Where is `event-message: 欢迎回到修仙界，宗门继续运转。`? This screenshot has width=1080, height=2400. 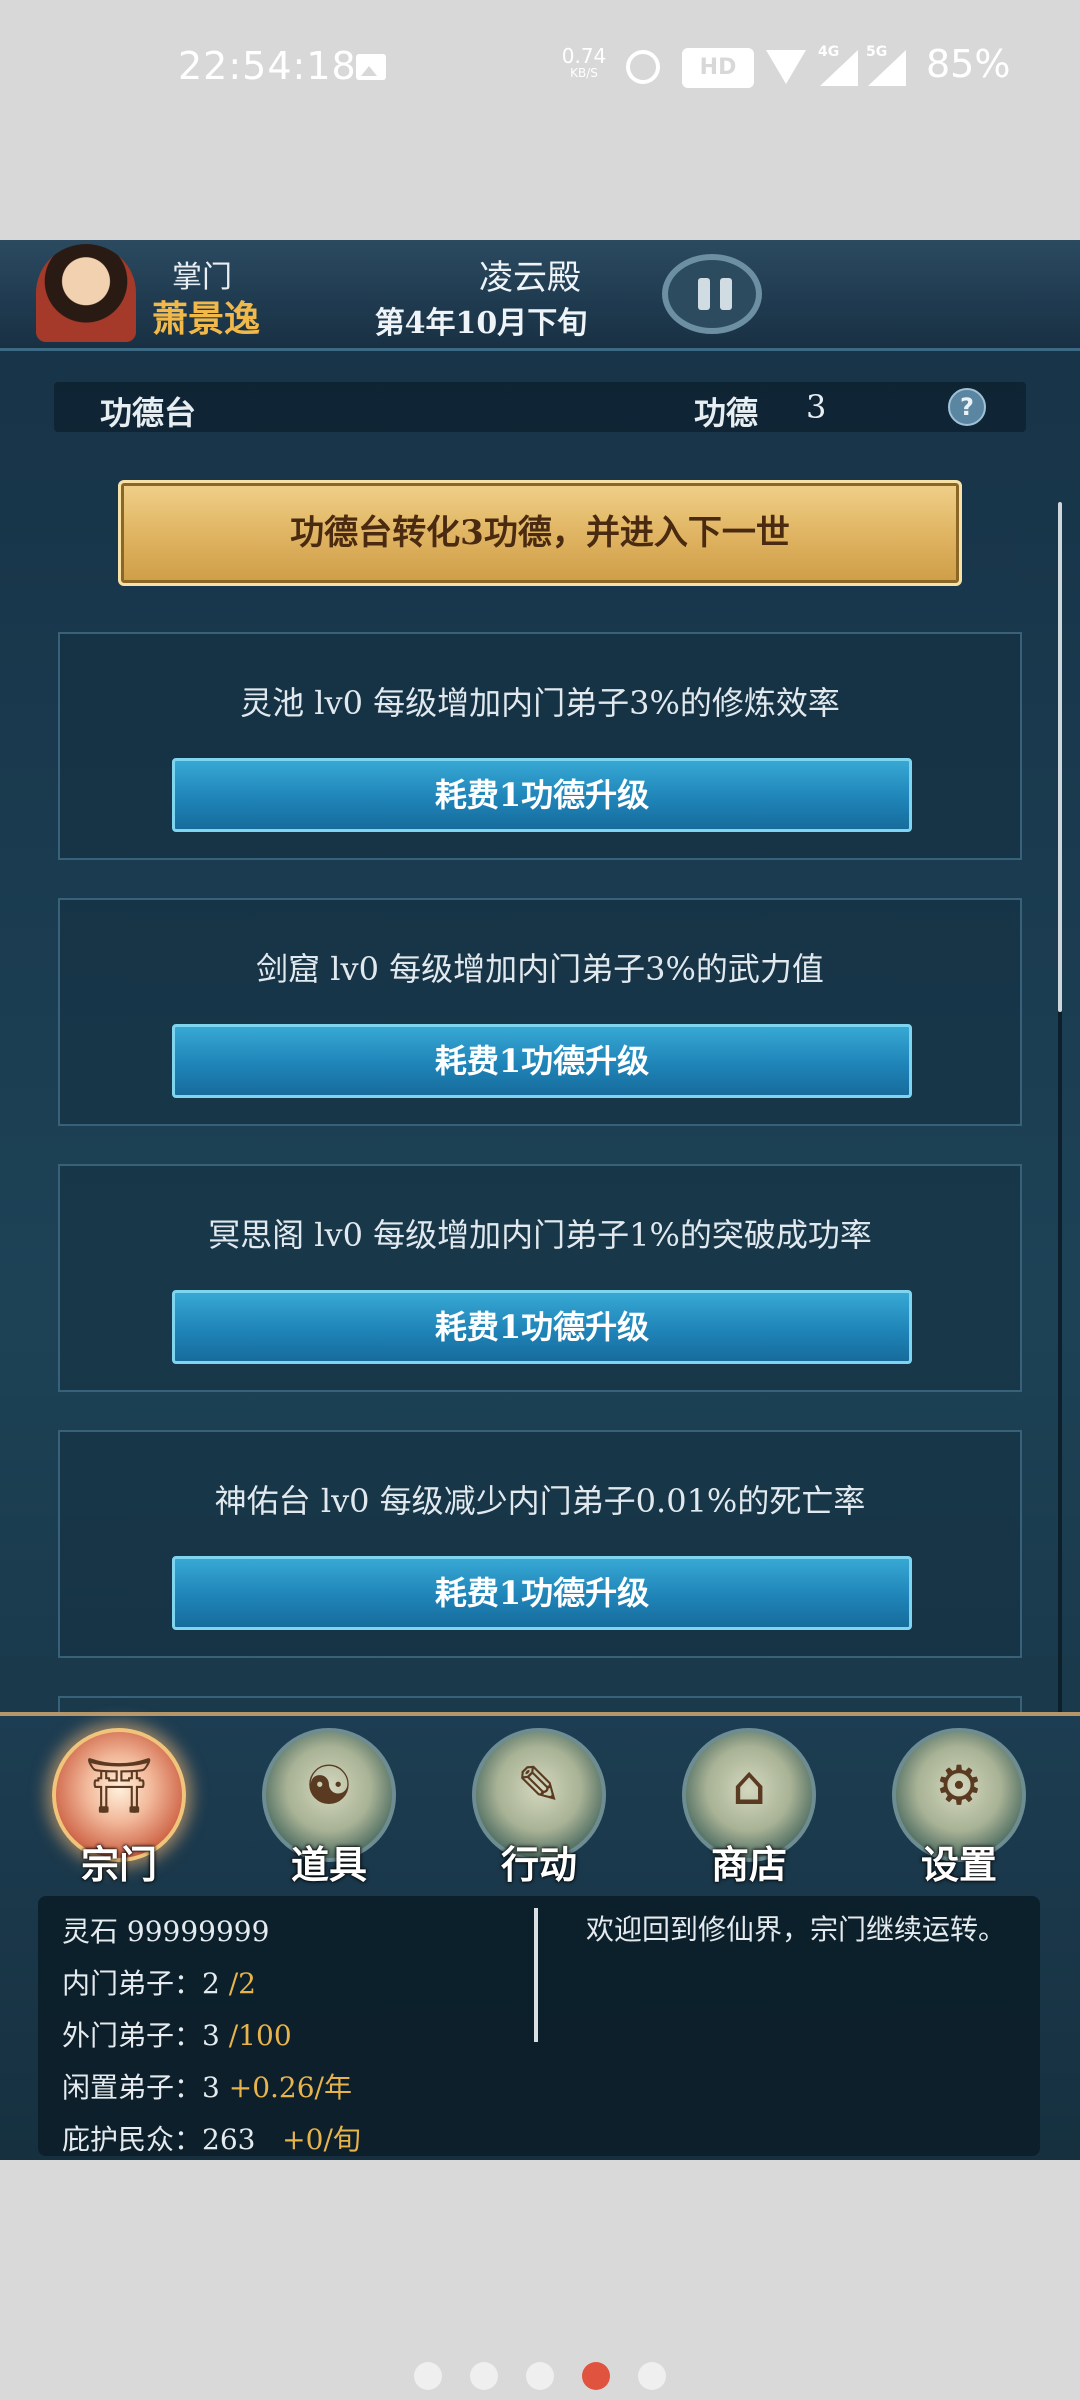
event-message: 欢迎回到修仙界，宗门继续运转。 is located at coordinates (796, 1929).